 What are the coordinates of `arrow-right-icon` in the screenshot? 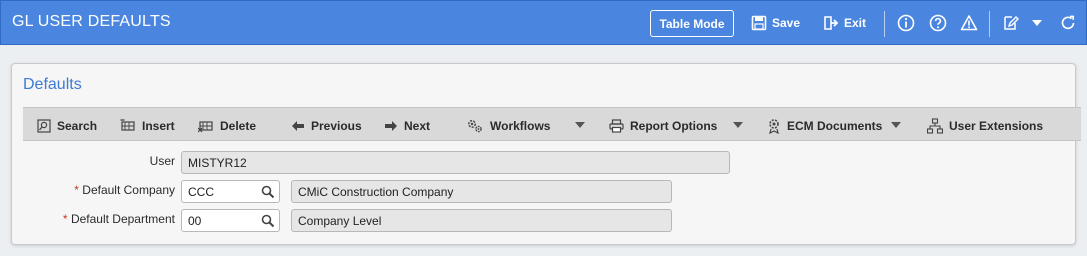 It's located at (391, 126).